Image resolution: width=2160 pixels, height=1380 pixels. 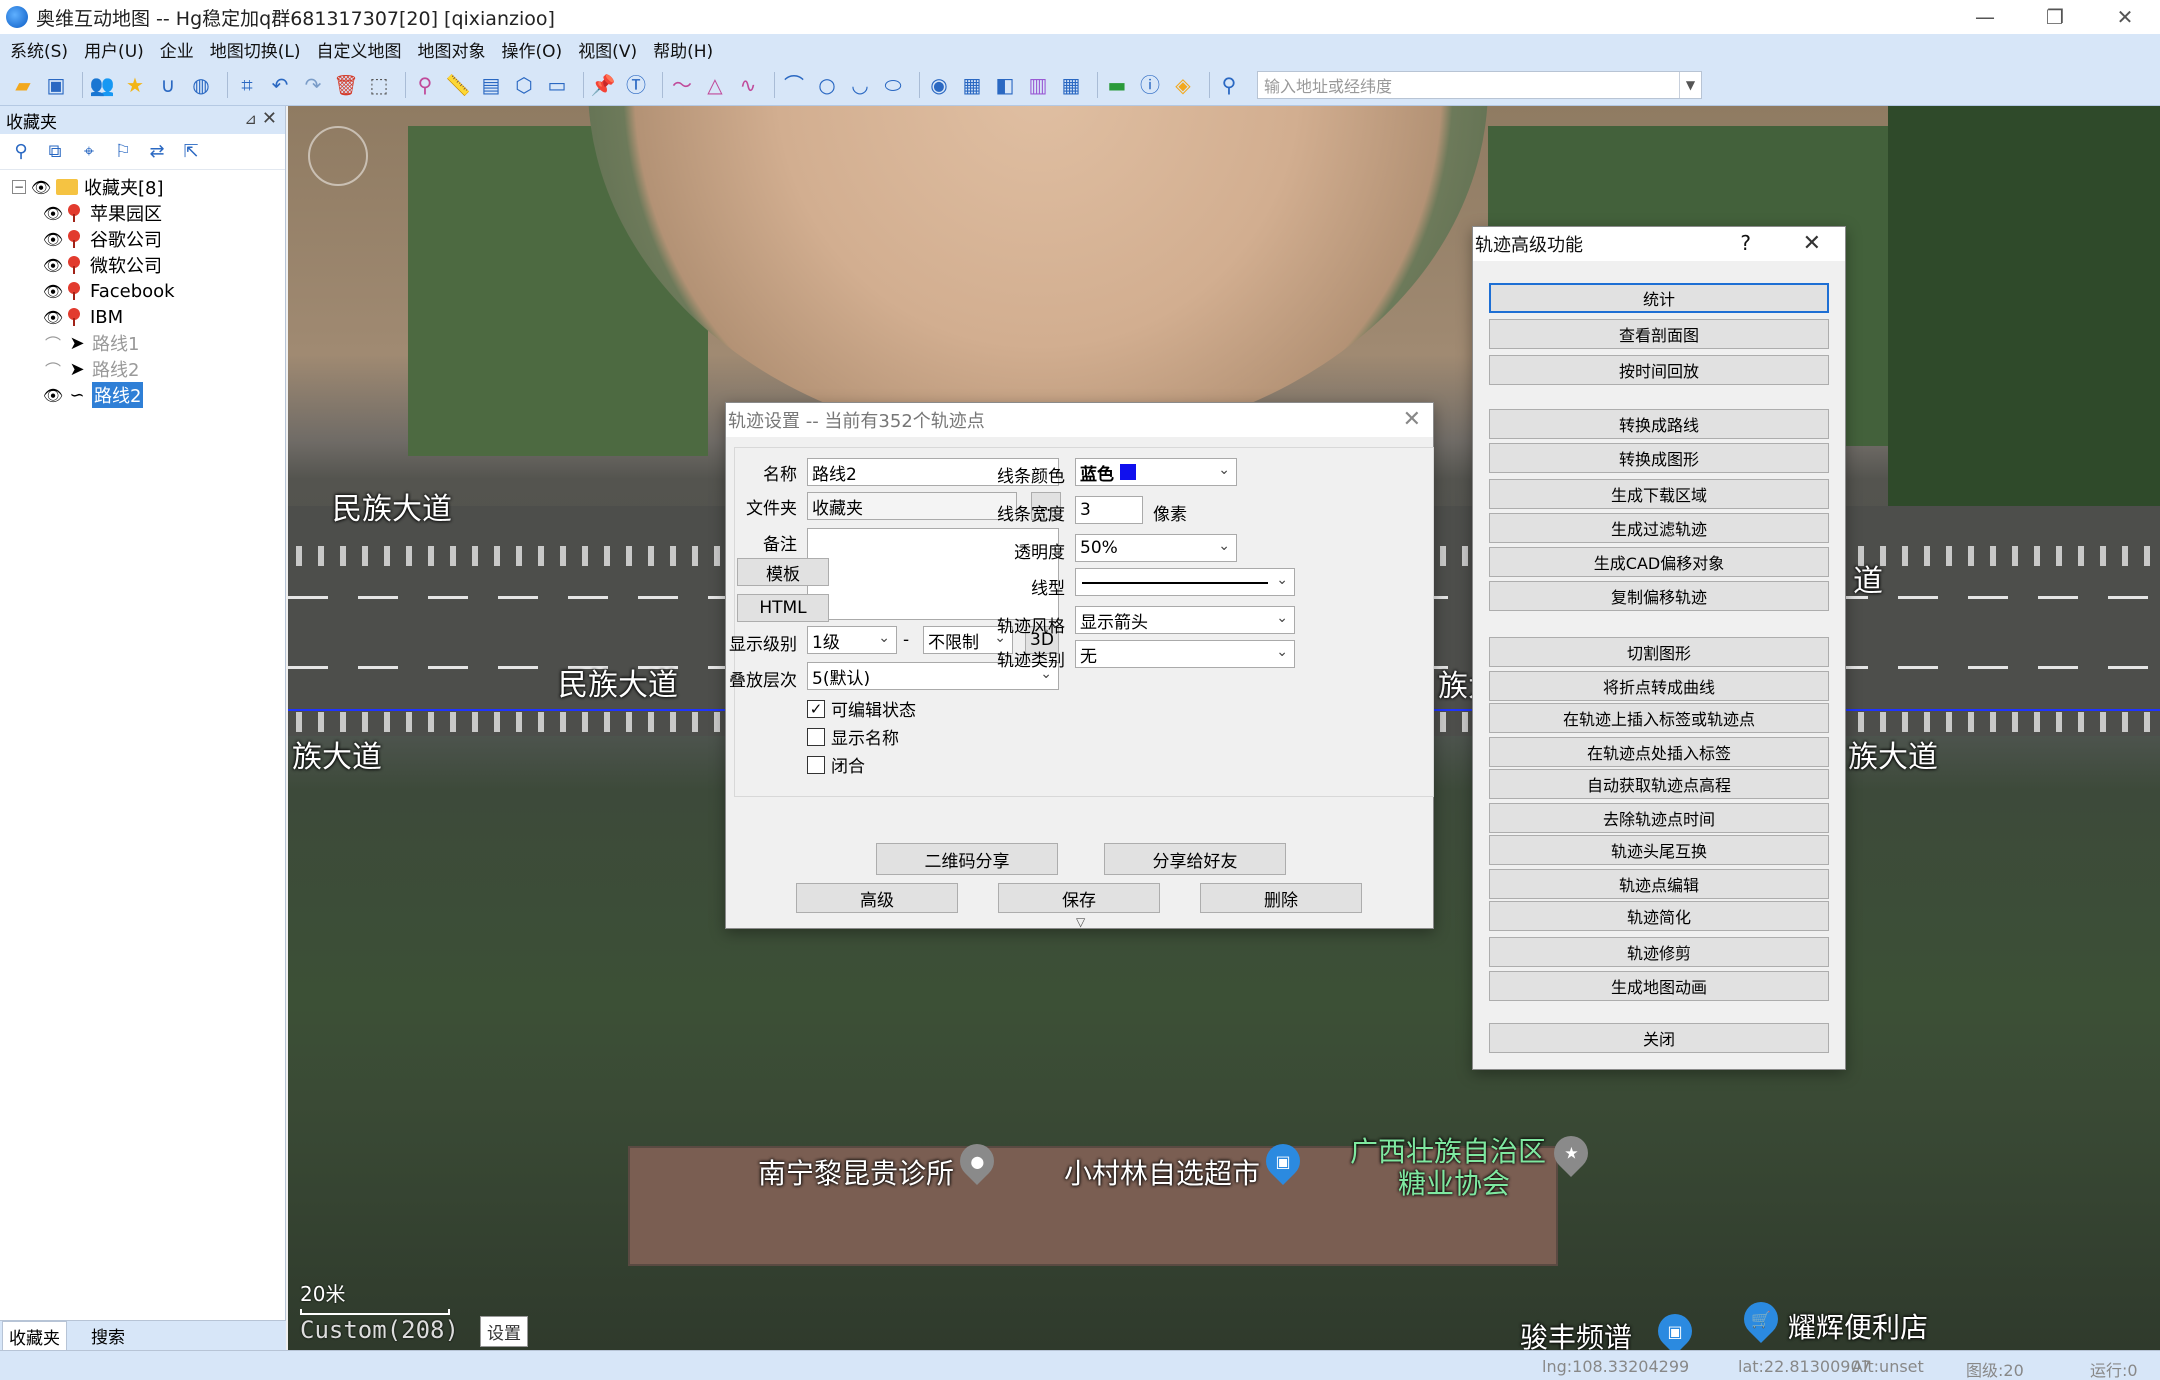 What do you see at coordinates (1858, 1326) in the screenshot?
I see `poi-store-label: 耀辉便利店` at bounding box center [1858, 1326].